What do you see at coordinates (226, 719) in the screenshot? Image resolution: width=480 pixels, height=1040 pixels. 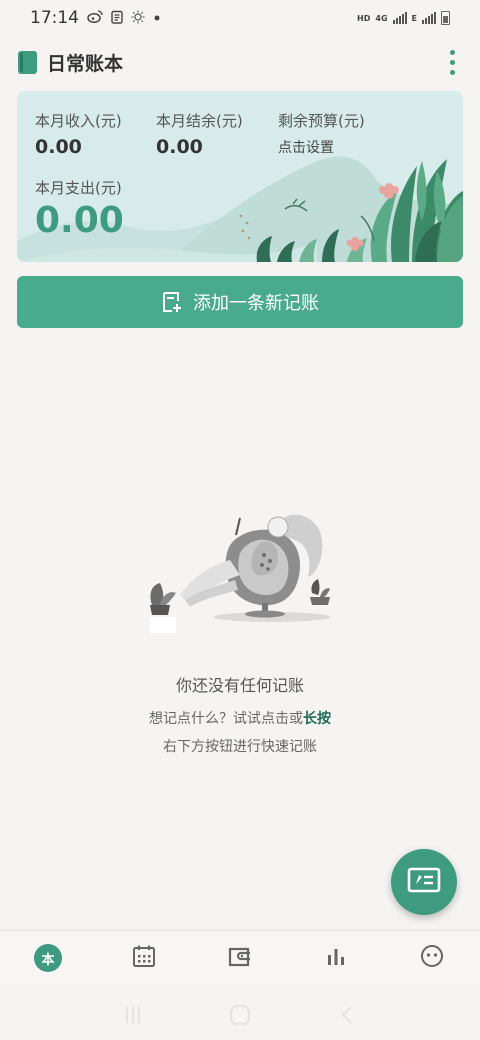 I see `empty-state-hint-prefix: 想记点什么？试试点击或` at bounding box center [226, 719].